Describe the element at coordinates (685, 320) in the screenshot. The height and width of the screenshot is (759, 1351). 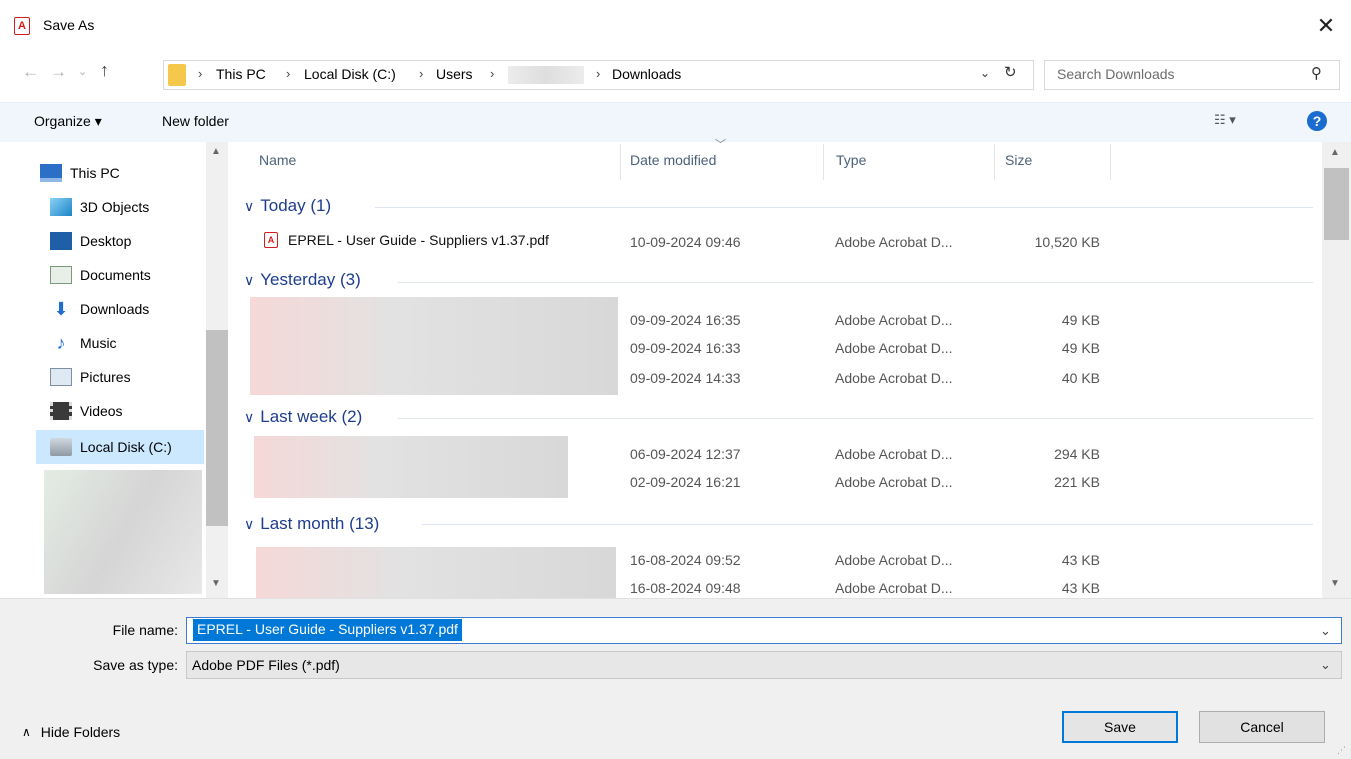
I see `file-date: 09-09-2024 16:35` at that location.